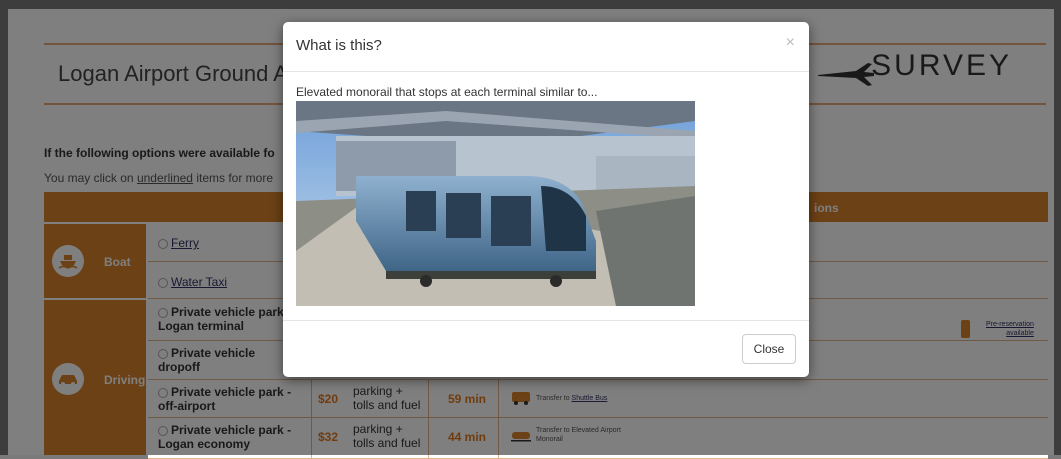 The height and width of the screenshot is (459, 1061). What do you see at coordinates (769, 349) in the screenshot?
I see `close-button: Close` at bounding box center [769, 349].